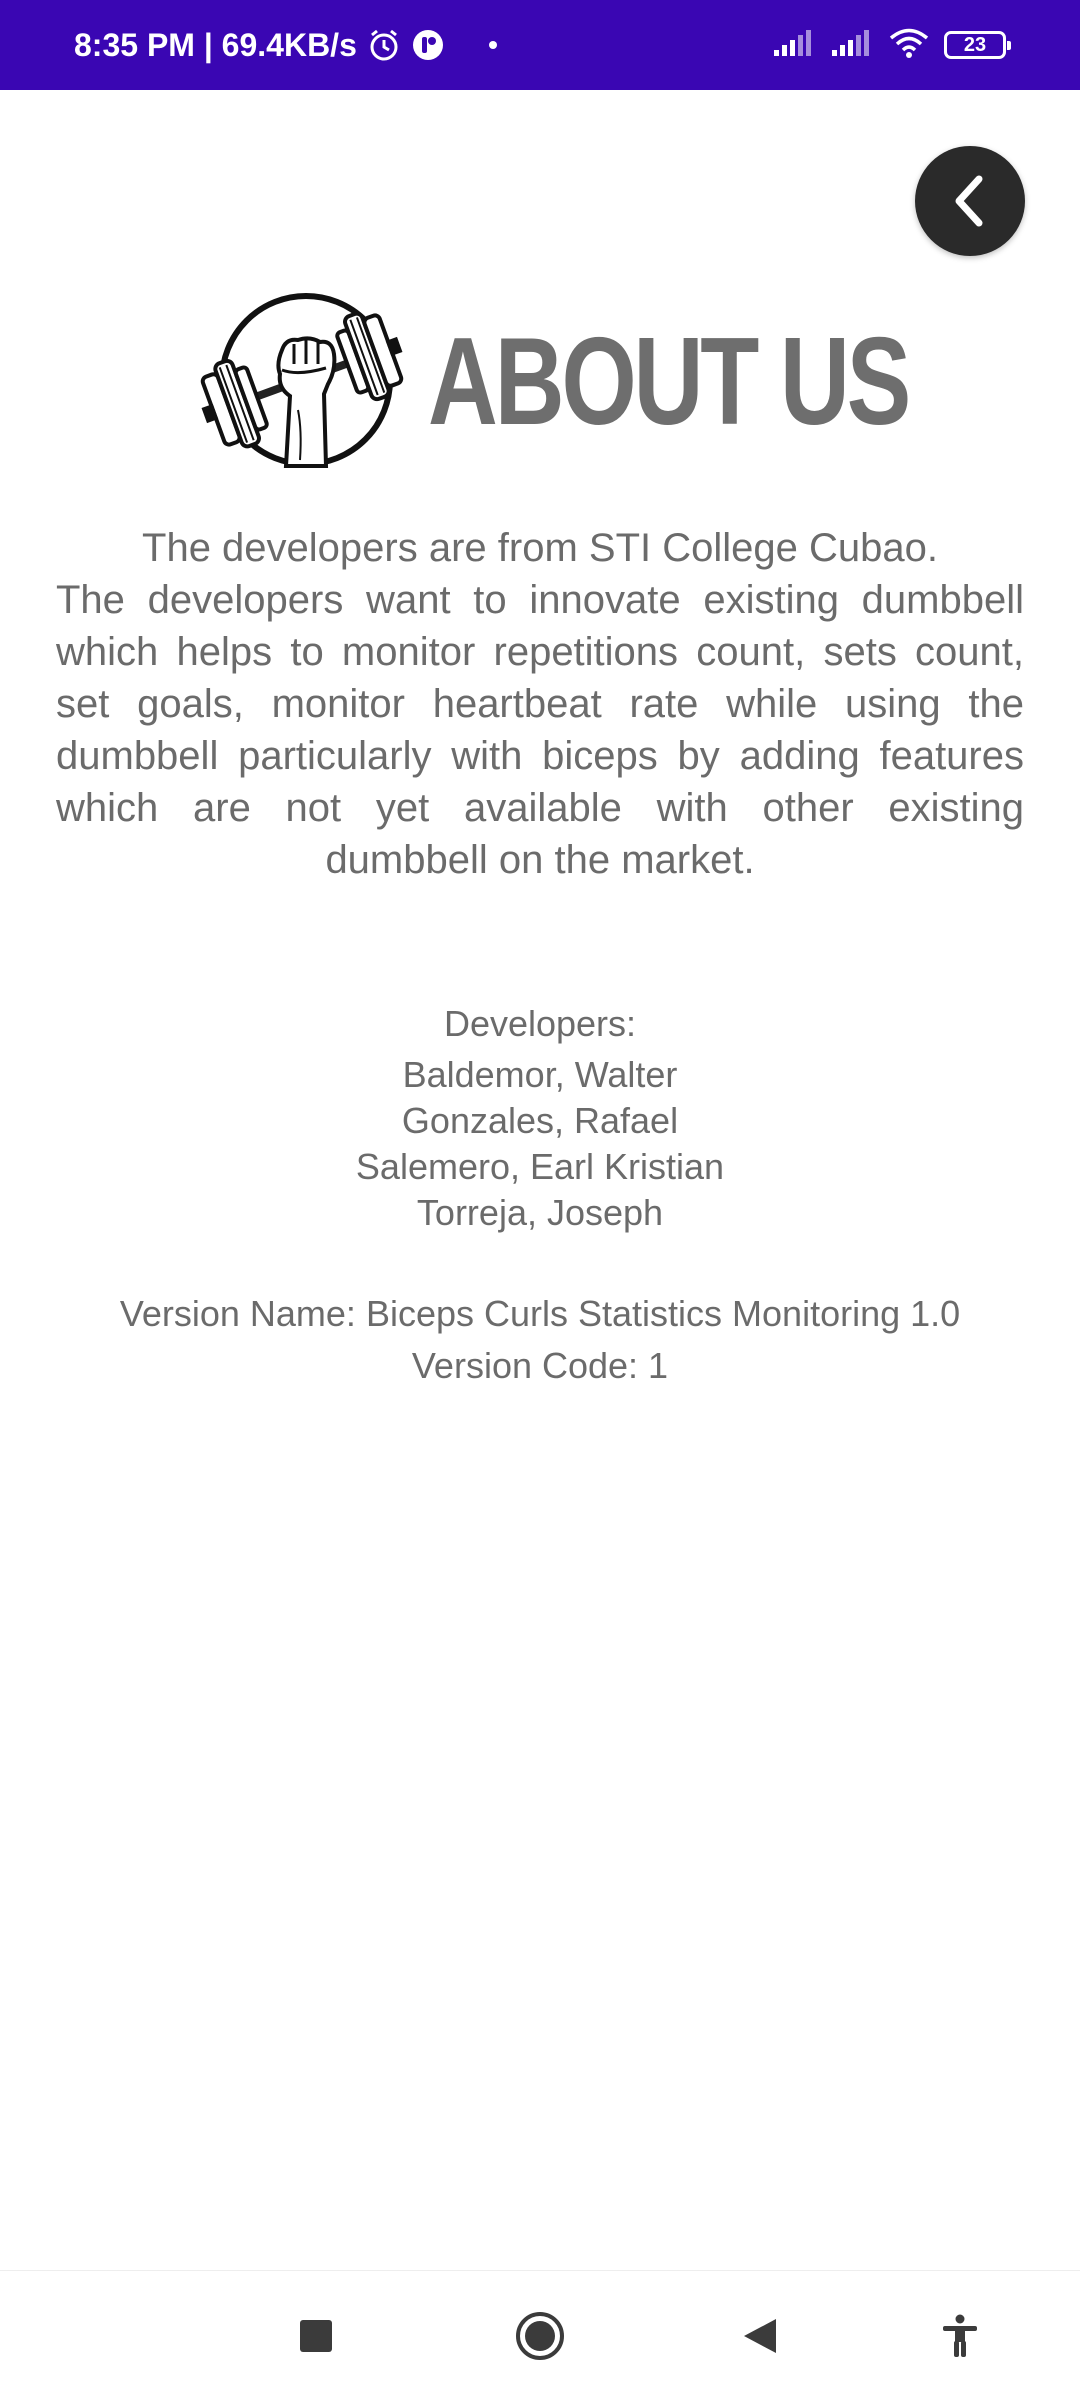  What do you see at coordinates (909, 45) in the screenshot?
I see `wifi-icon` at bounding box center [909, 45].